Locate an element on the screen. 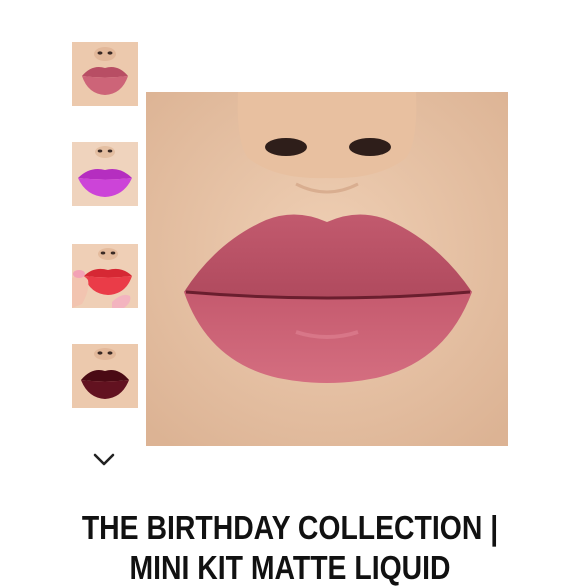 The image size is (580, 588). product-title-line-2: MINI KIT MATTE LIQUID is located at coordinates (290, 567).